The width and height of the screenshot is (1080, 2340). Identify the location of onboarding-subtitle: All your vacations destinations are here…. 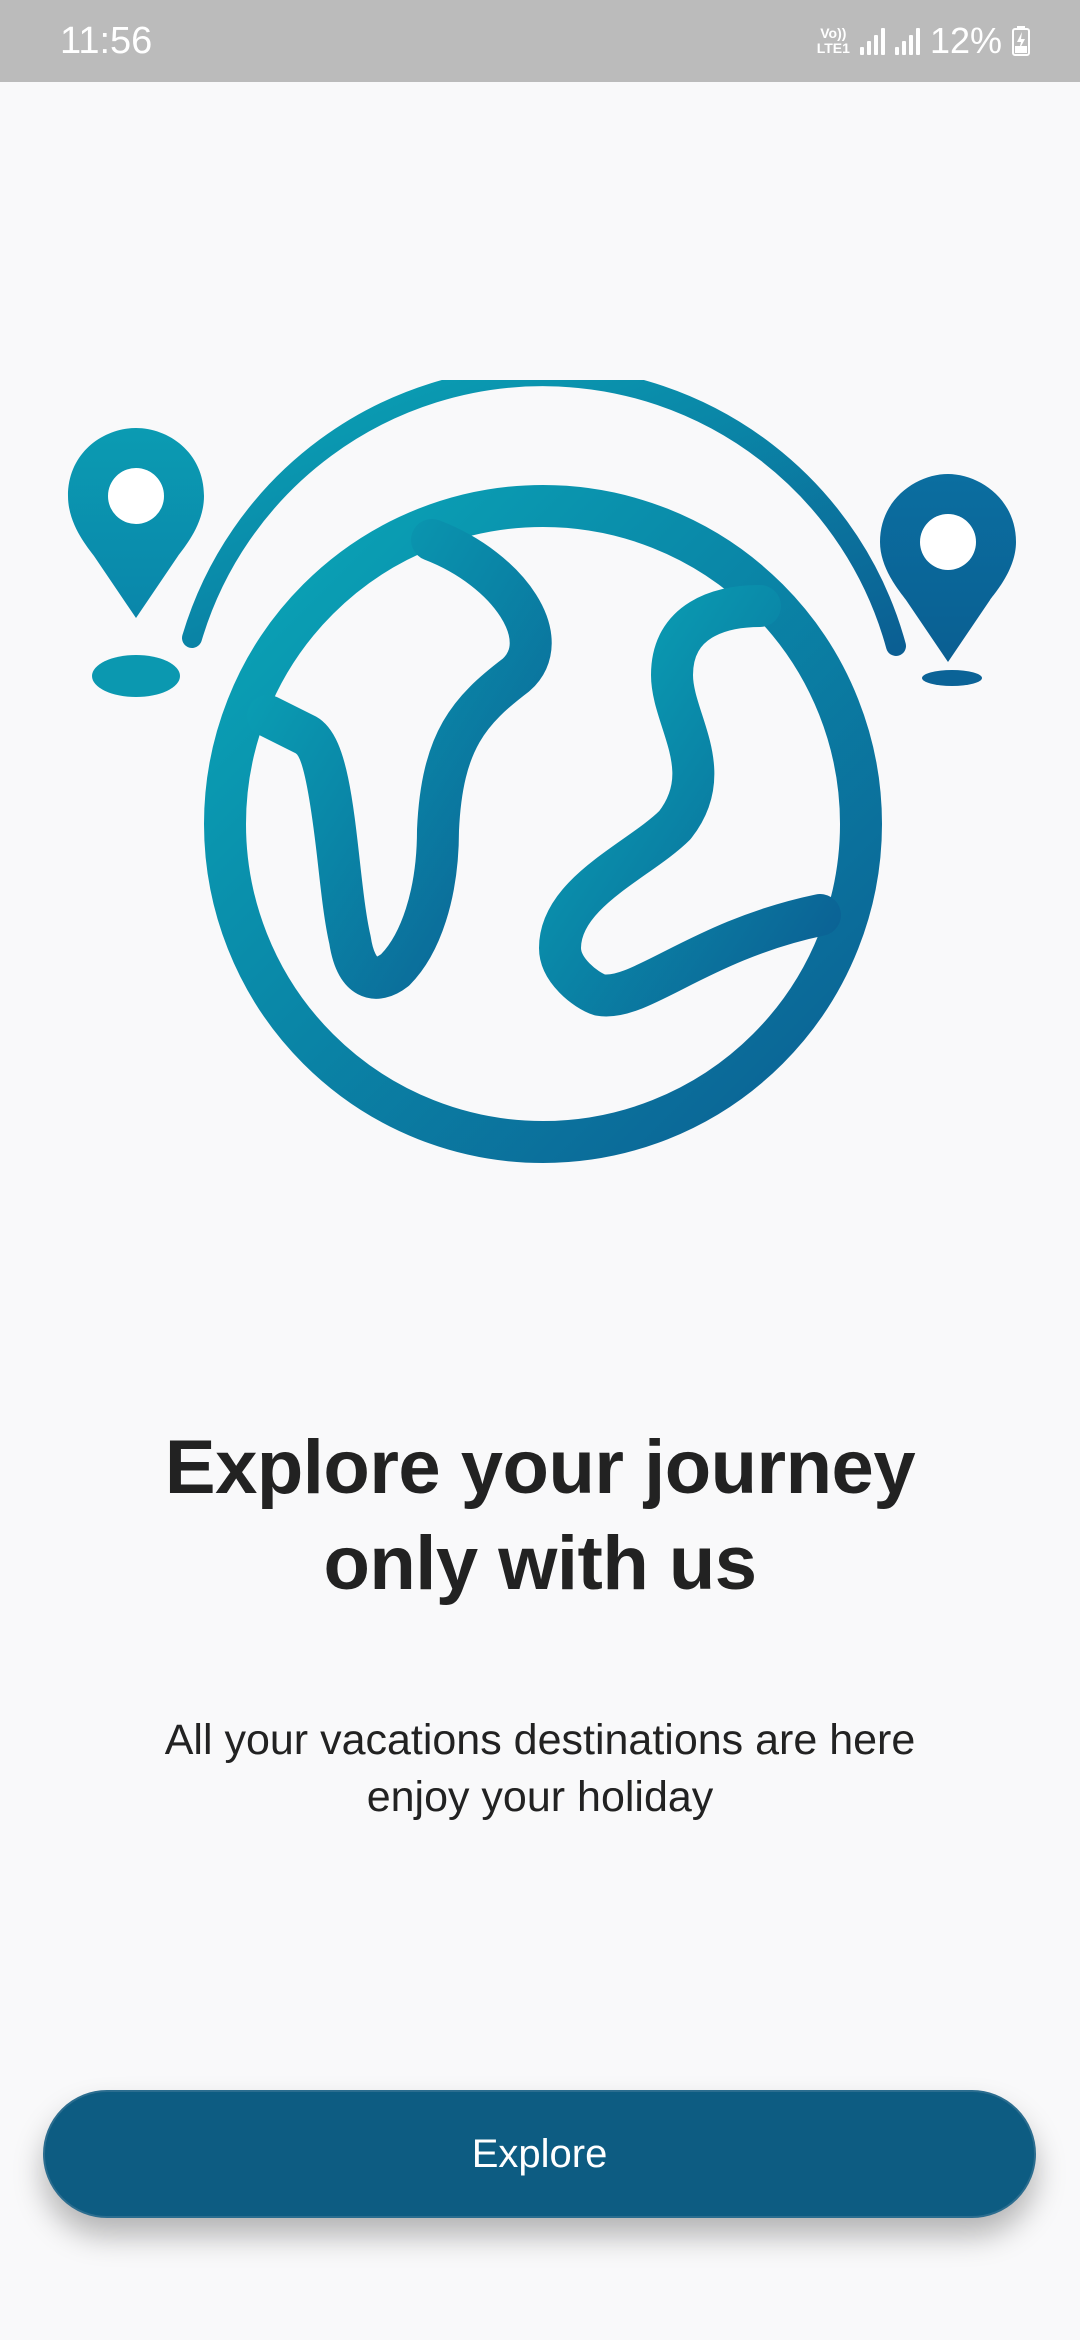
(540, 1769).